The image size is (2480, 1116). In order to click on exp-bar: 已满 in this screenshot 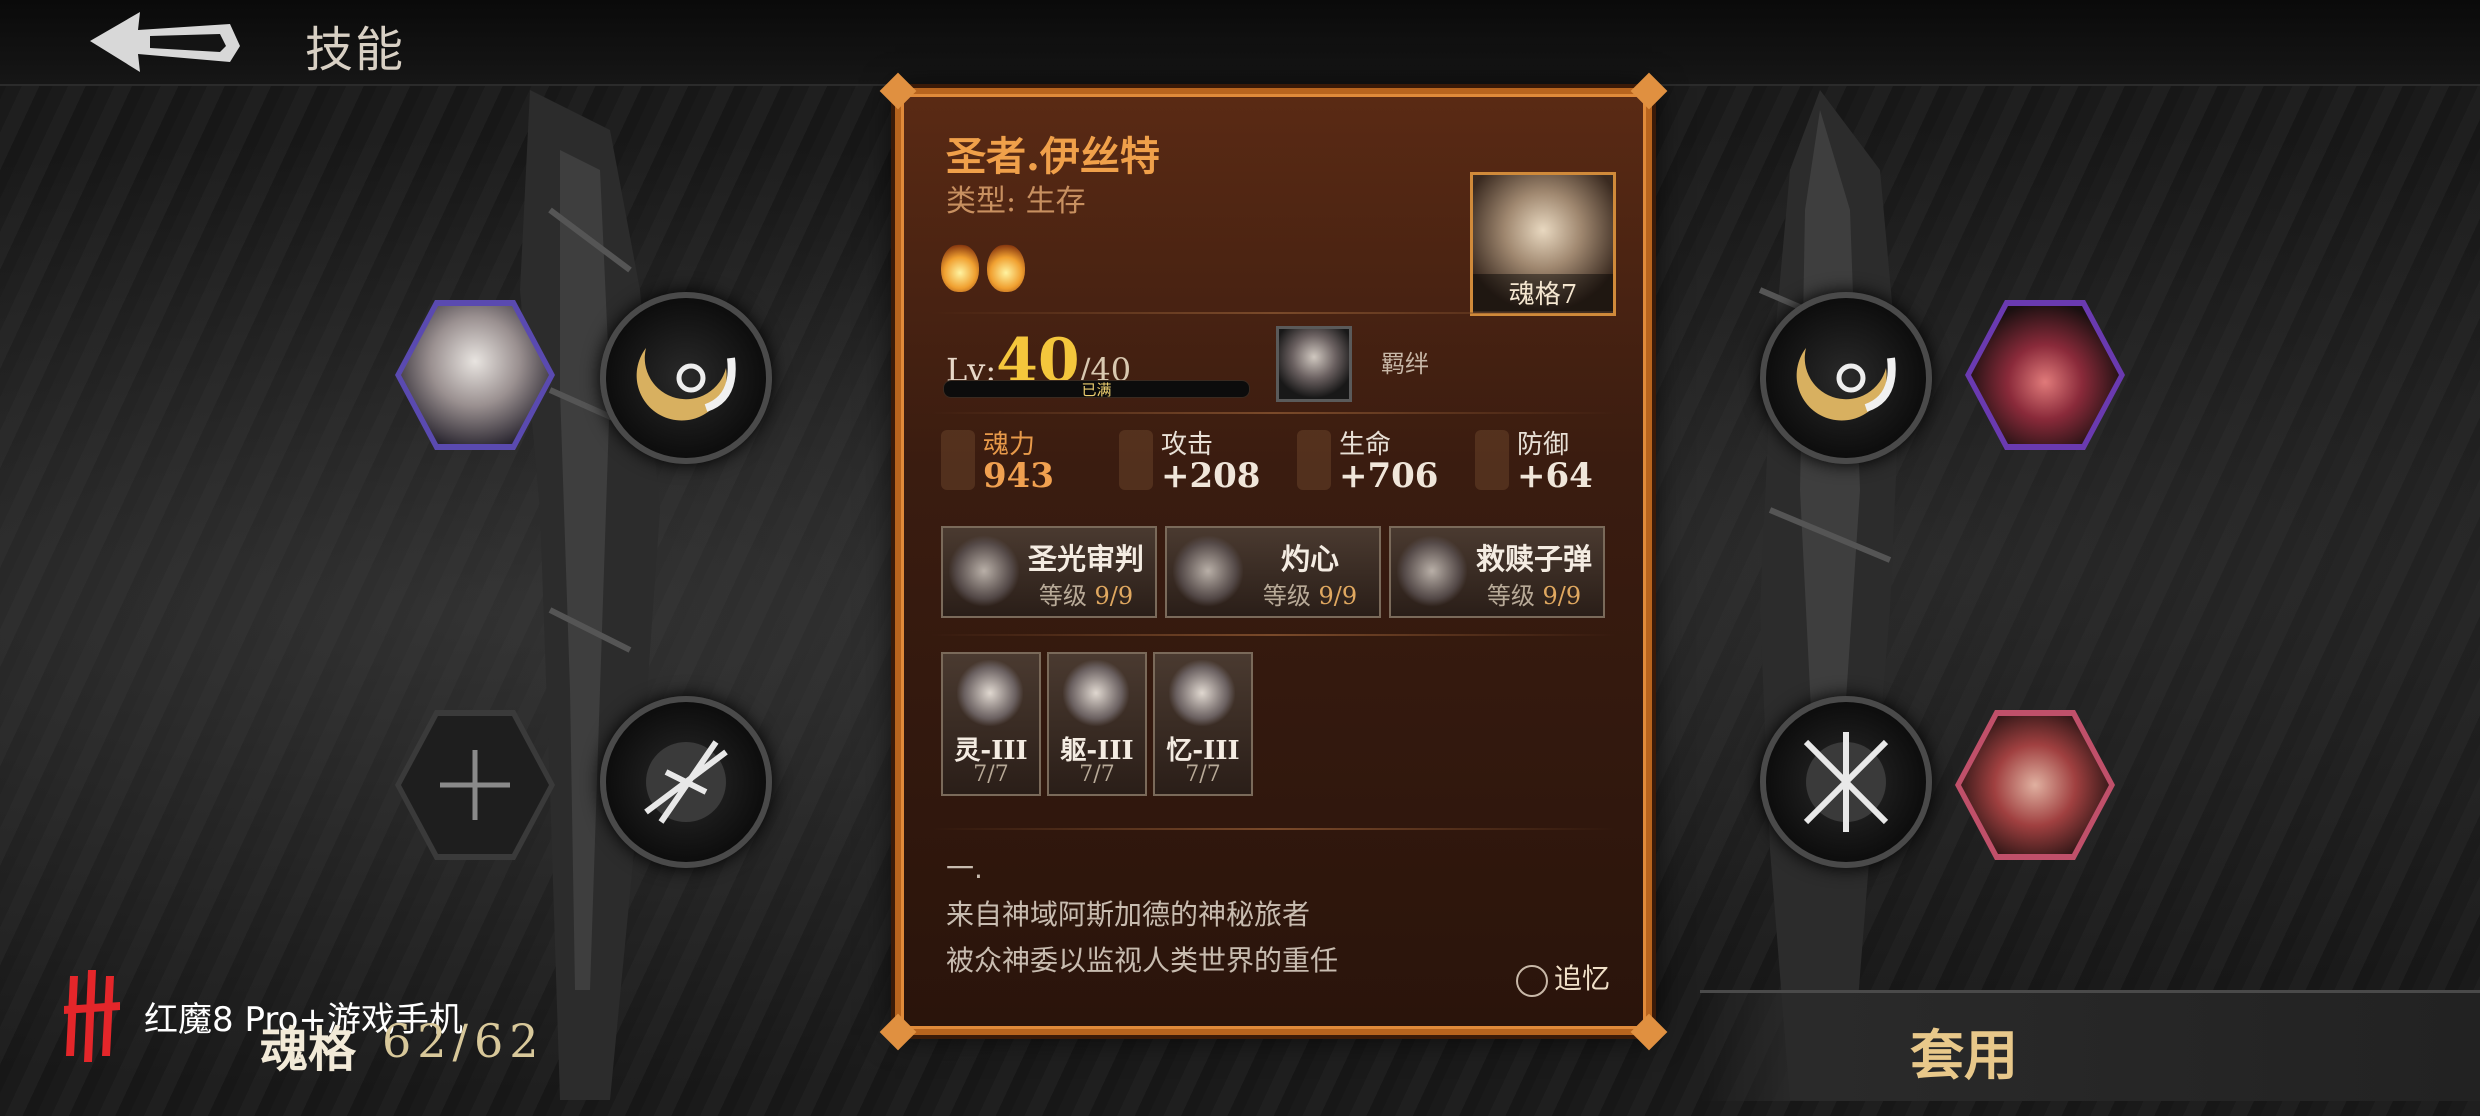, I will do `click(1096, 389)`.